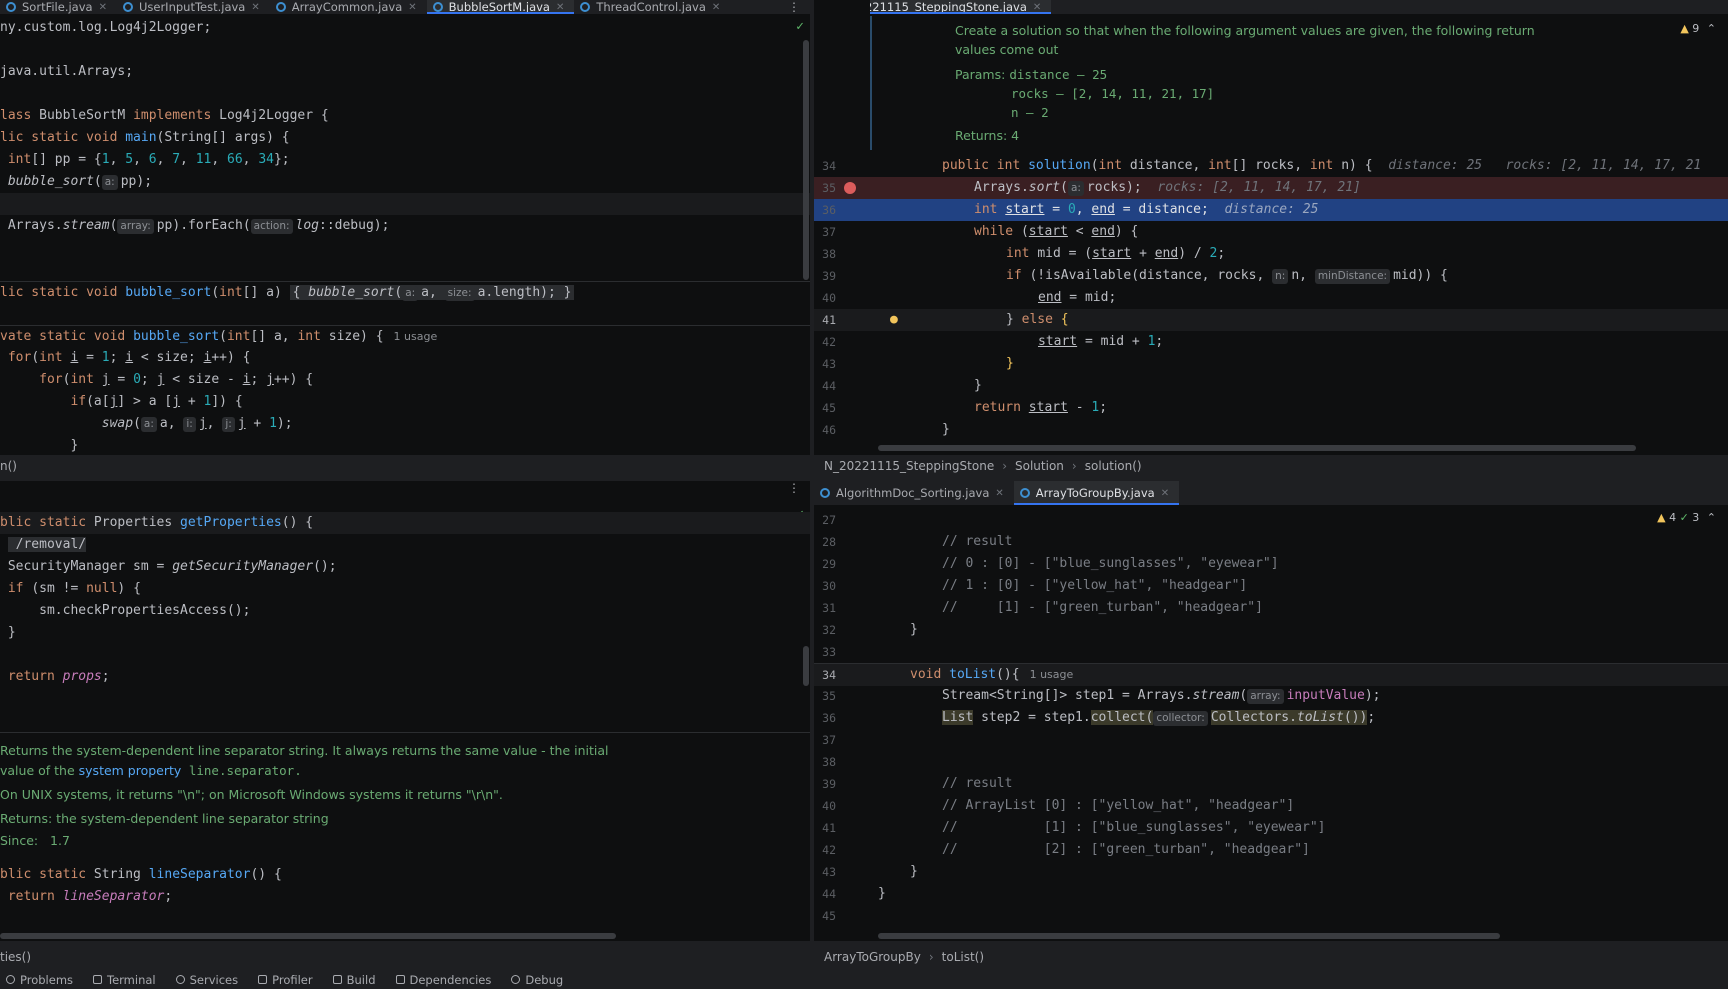 The width and height of the screenshot is (1728, 989). I want to click on tab-arraytogroupby: ArrayToGroupBy.java ✕, so click(1096, 493).